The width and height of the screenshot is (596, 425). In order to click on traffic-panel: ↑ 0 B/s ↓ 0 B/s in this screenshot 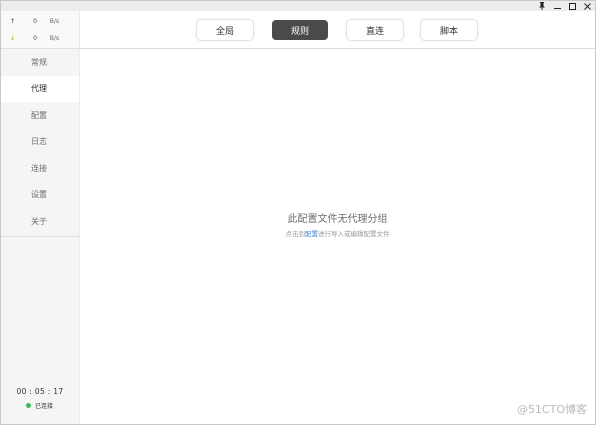, I will do `click(40, 30)`.